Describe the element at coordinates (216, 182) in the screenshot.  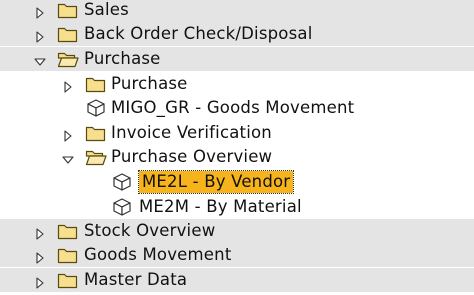
I see `tree-node-label: ME2L - By Vendor` at that location.